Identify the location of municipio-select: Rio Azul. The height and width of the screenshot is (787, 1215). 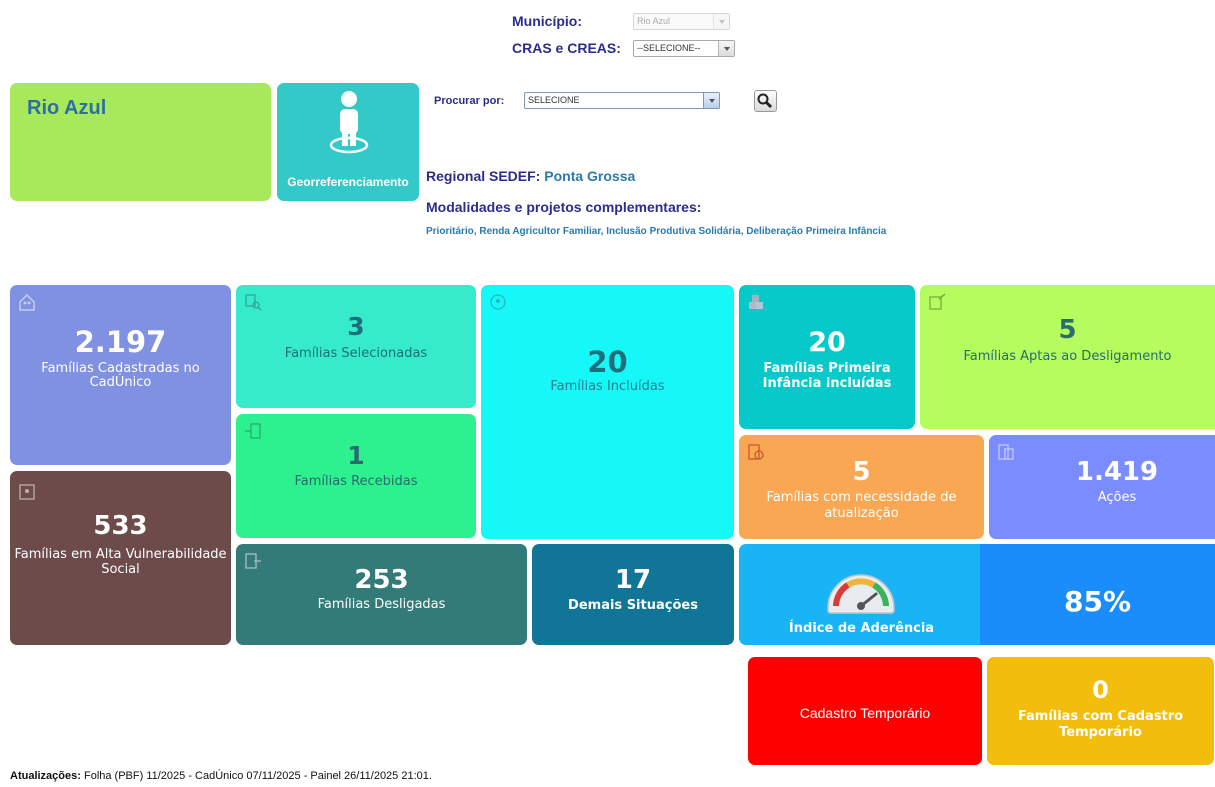
(681, 21).